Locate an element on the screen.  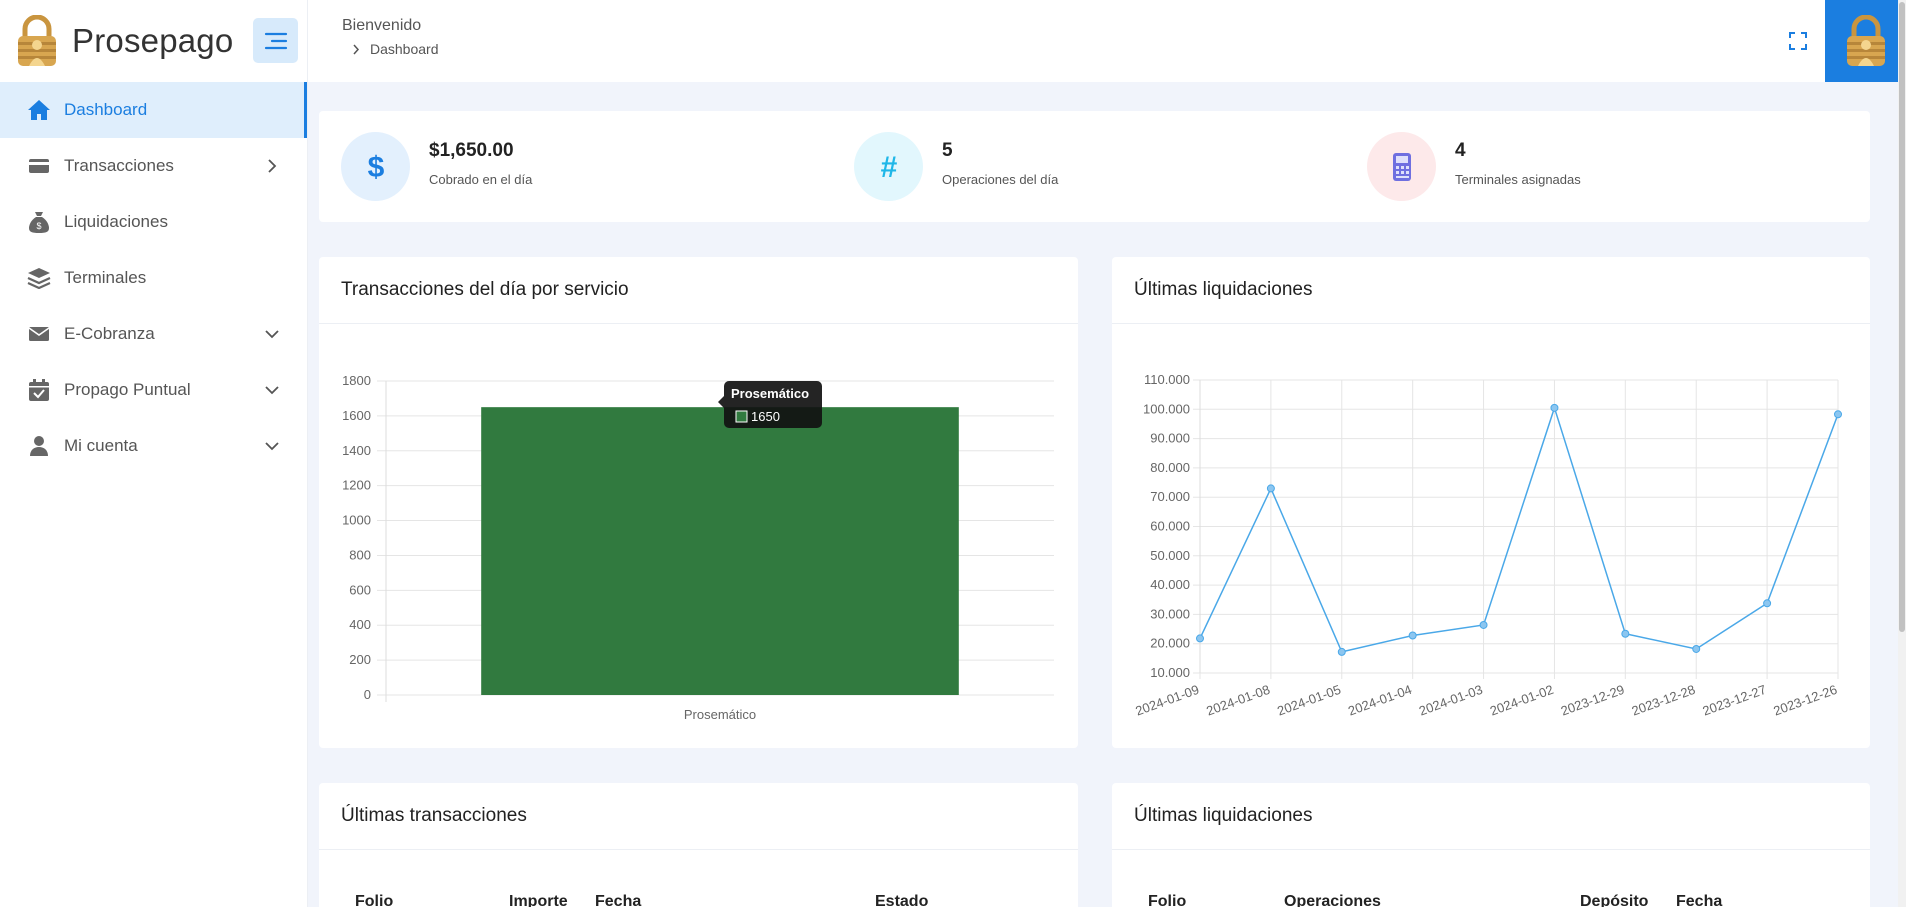
y-tick-label: 600 is located at coordinates (360, 589).